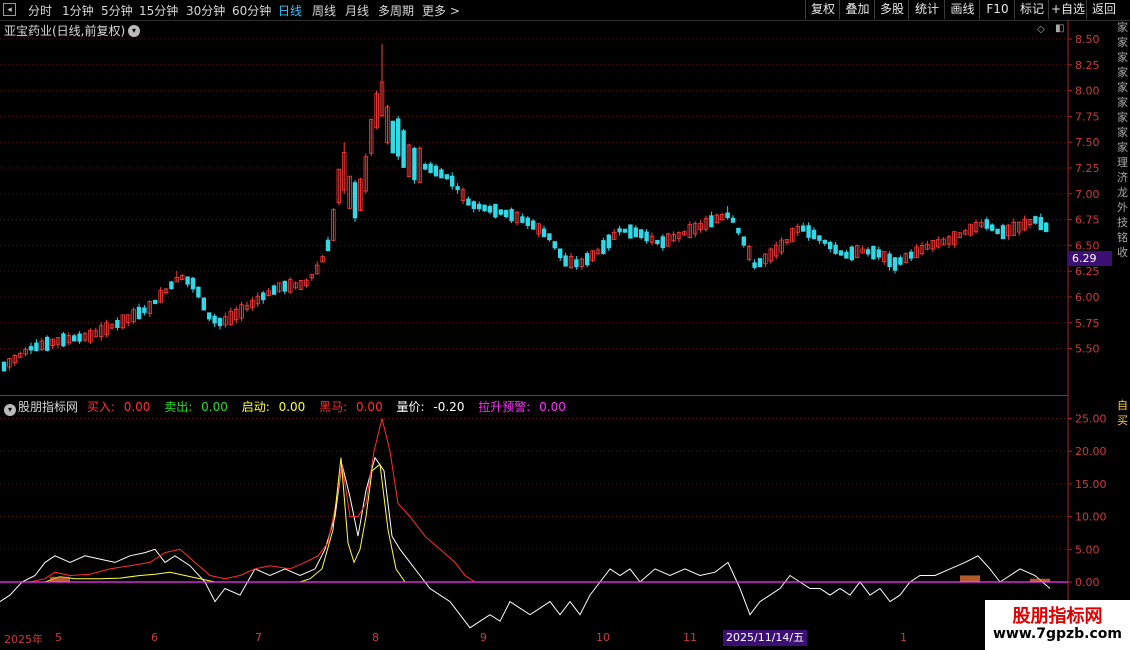  What do you see at coordinates (504, 407) in the screenshot?
I see `surge-label: 拉升预警:` at bounding box center [504, 407].